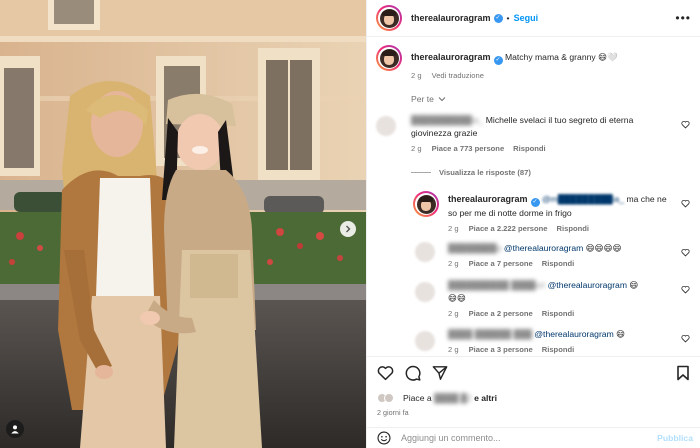 This screenshot has height=448, width=700. Describe the element at coordinates (475, 248) in the screenshot. I see `reply-username: ████████a` at that location.